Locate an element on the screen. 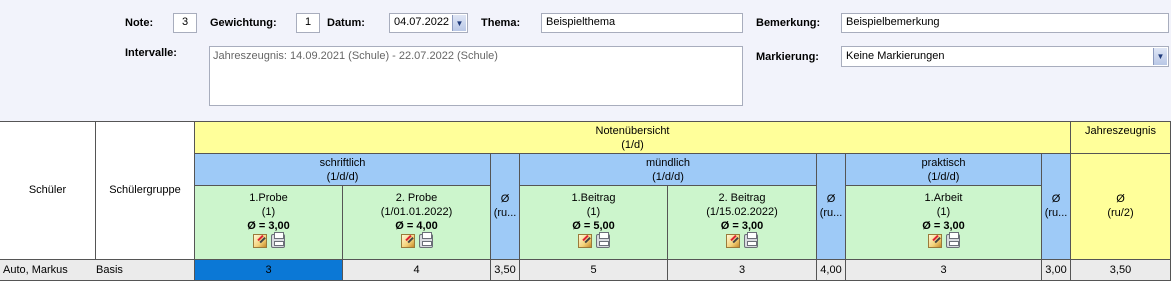 The width and height of the screenshot is (1171, 281). exam-title: 2. Beitrag is located at coordinates (742, 198).